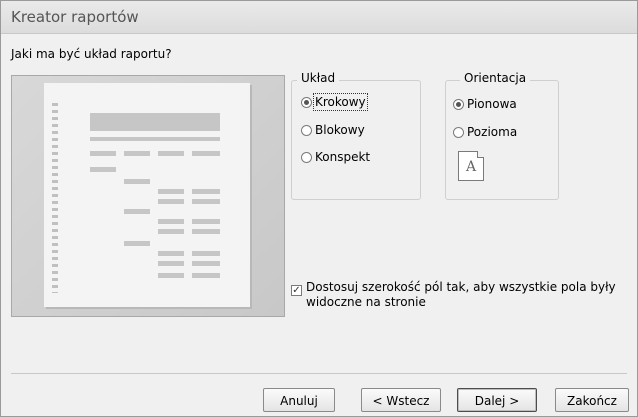 This screenshot has width=638, height=417. I want to click on orientation-option-pionowa-label: Pionowa, so click(492, 104).